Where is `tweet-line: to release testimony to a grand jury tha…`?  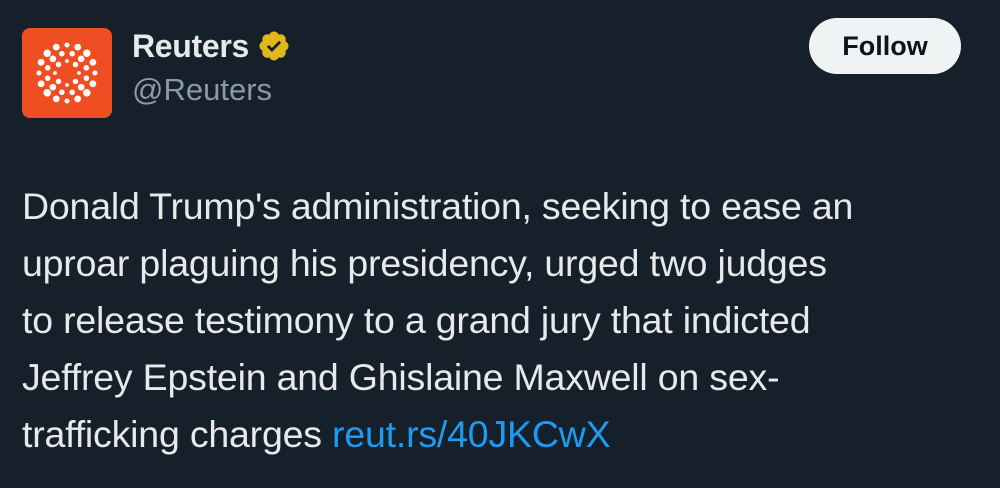 tweet-line: to release testimony to a grand jury tha… is located at coordinates (416, 320).